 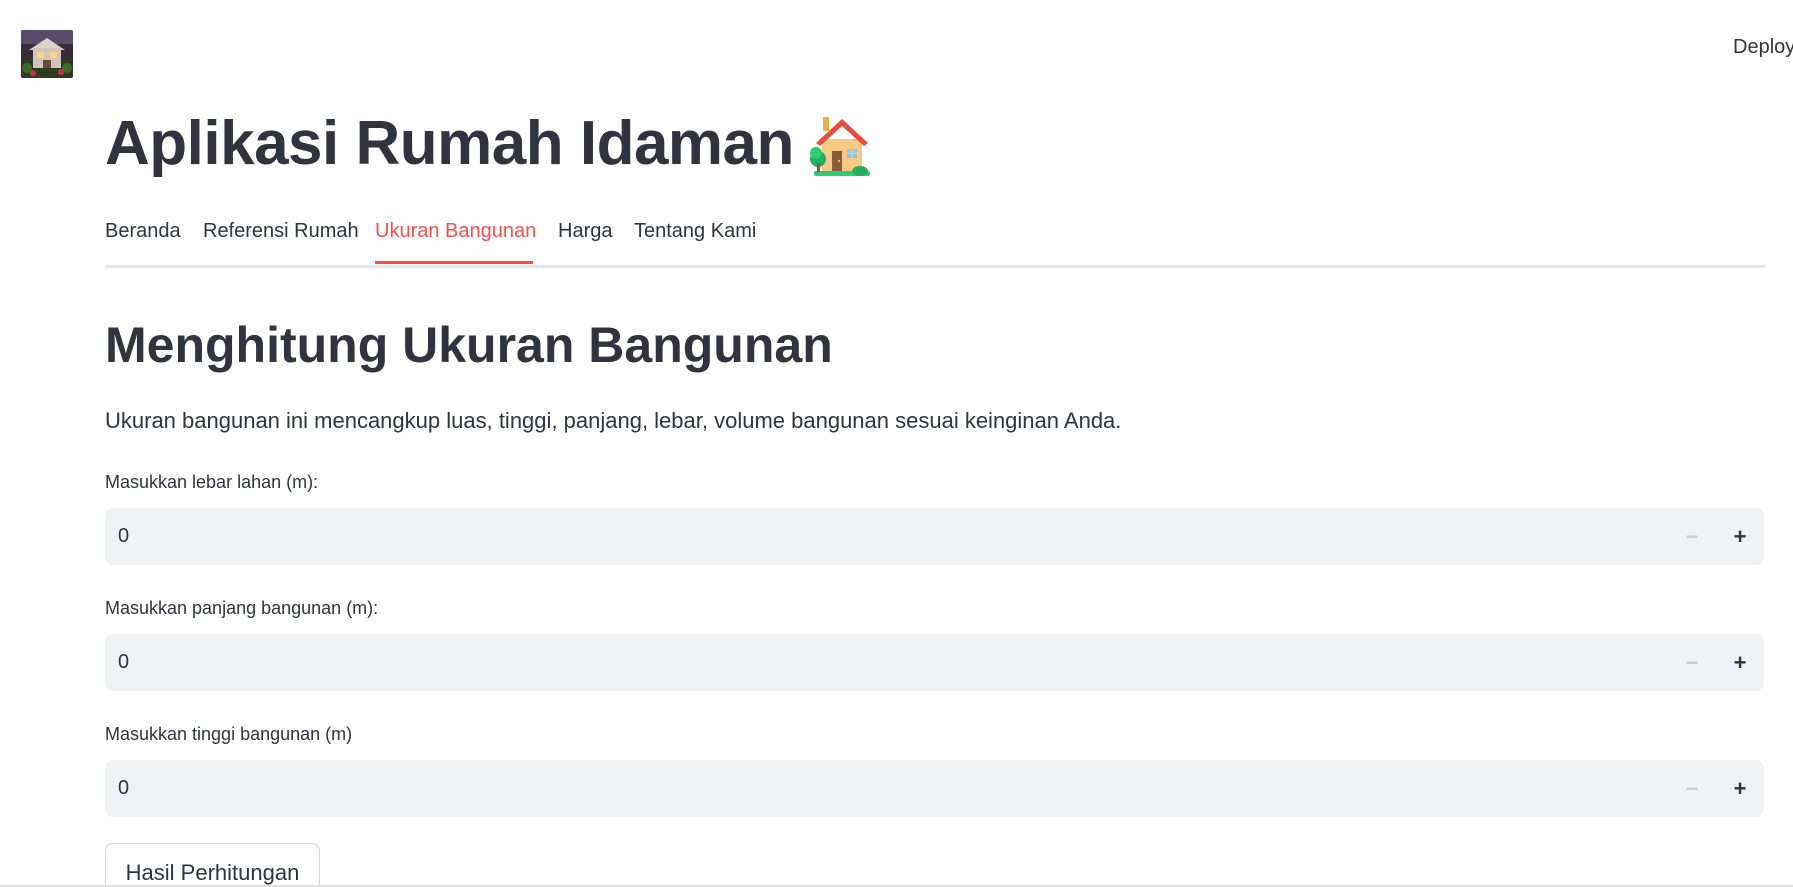 I want to click on field-label-tinggi-bangunan: Masukkan tinggi bangunan (m), so click(x=229, y=734).